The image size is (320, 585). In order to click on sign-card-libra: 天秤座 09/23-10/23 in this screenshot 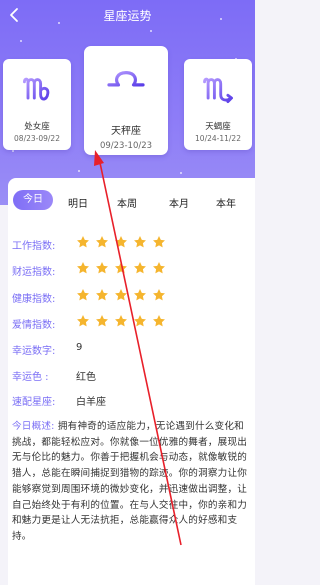, I will do `click(126, 100)`.